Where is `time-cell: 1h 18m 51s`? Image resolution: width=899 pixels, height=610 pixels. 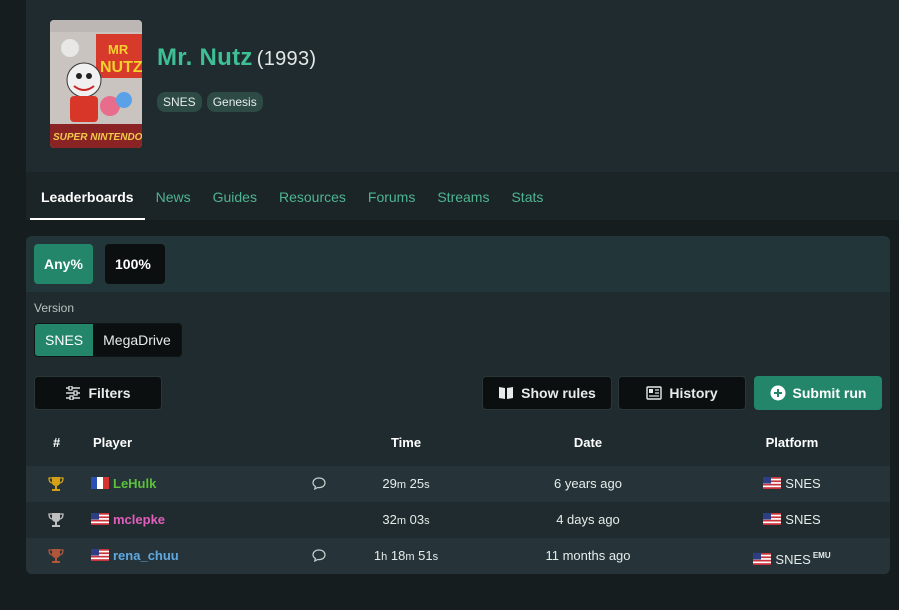
time-cell: 1h 18m 51s is located at coordinates (406, 555).